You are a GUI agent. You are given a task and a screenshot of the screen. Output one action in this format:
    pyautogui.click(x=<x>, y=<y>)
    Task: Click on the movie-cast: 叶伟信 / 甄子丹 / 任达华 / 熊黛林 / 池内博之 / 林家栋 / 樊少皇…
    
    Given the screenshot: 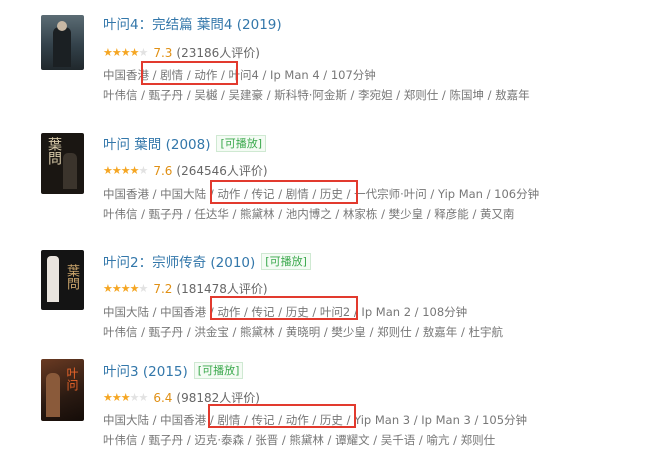 What is the action you would take?
    pyautogui.click(x=309, y=214)
    